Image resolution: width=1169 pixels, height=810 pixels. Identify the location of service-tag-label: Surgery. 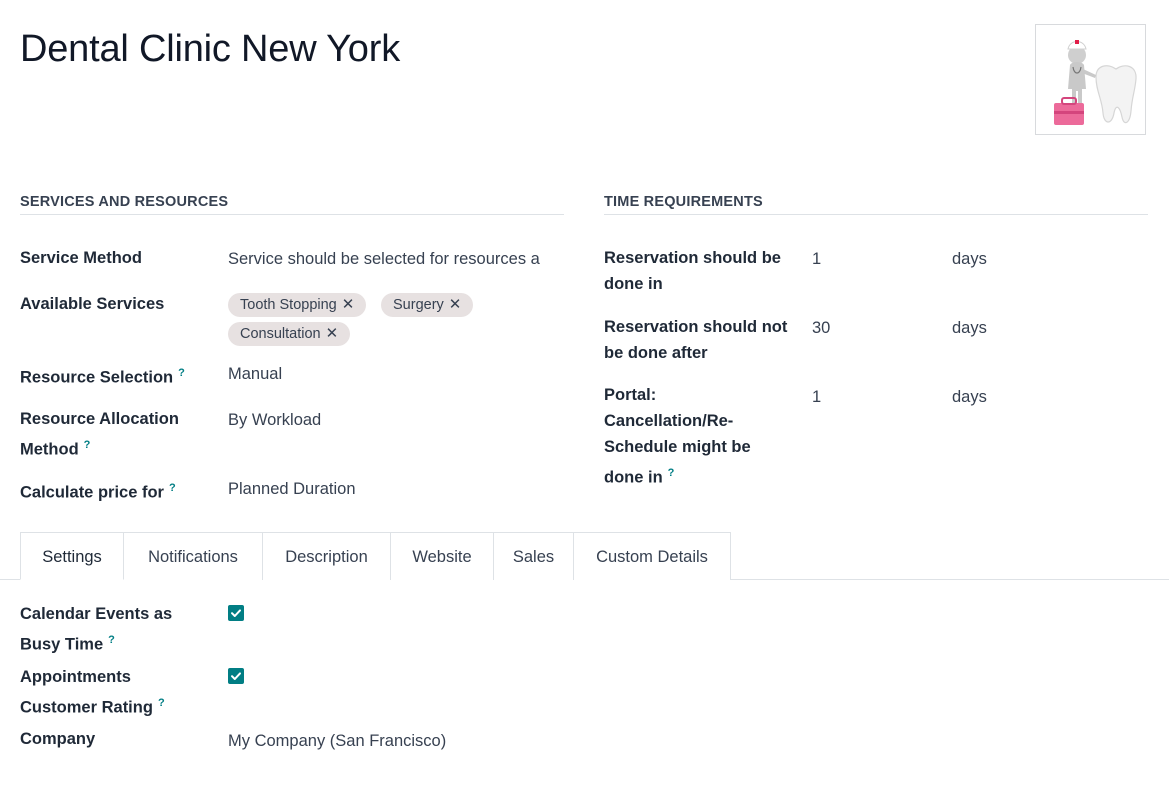
(418, 305).